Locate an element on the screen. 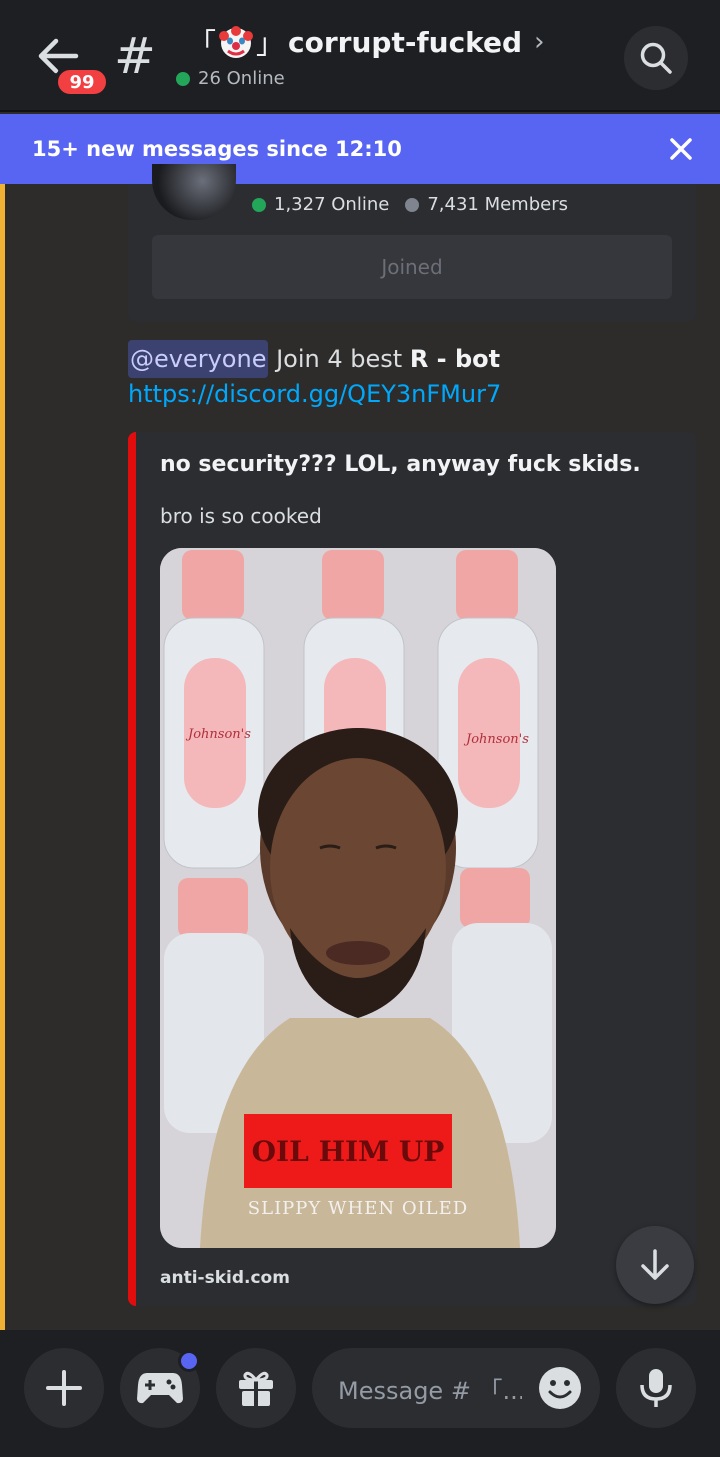 The width and height of the screenshot is (720, 1457). chevron-right-icon: › is located at coordinates (539, 42).